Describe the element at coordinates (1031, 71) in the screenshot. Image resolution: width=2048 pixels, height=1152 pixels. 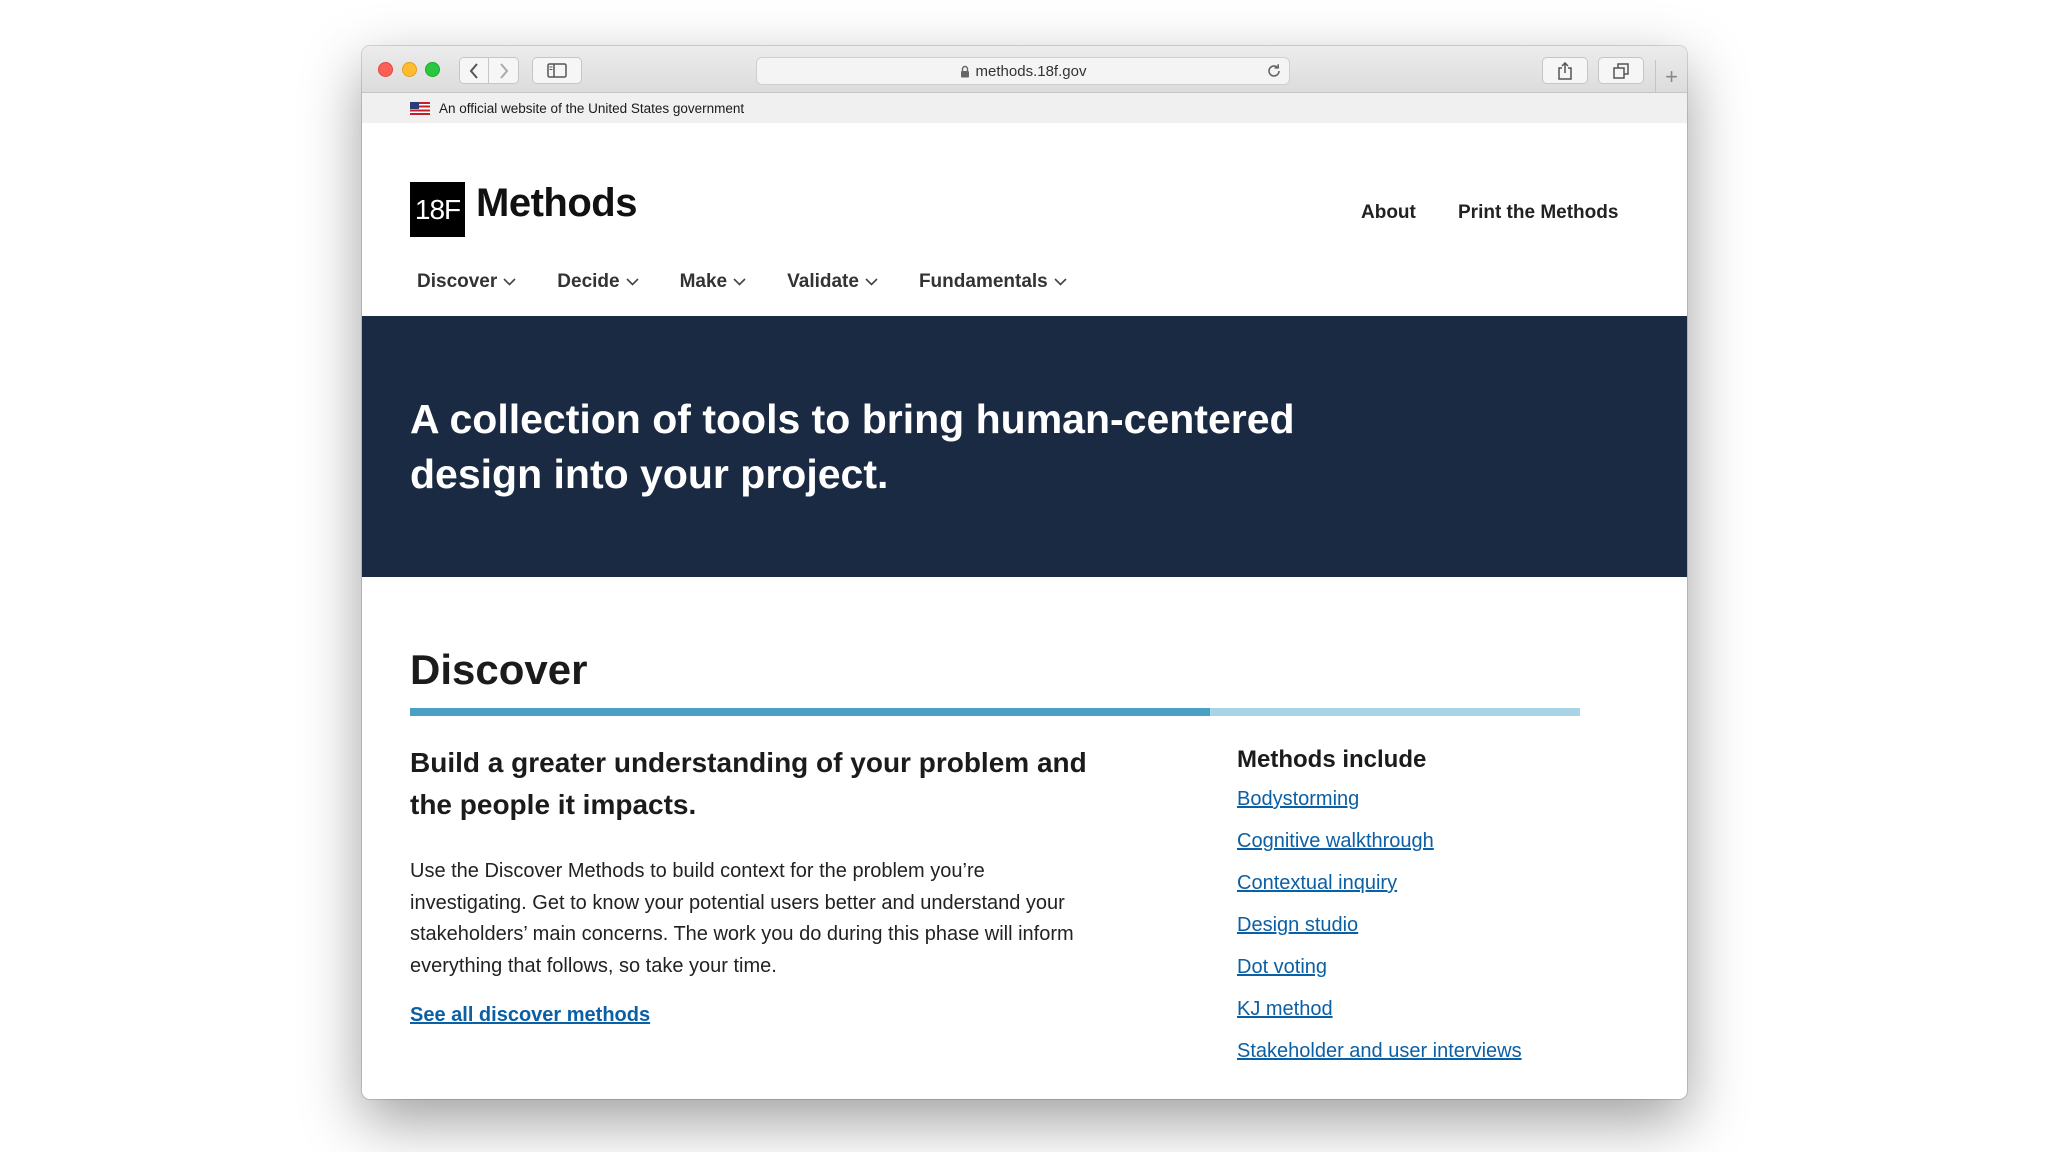
I see `address-url: methods.18f.gov` at that location.